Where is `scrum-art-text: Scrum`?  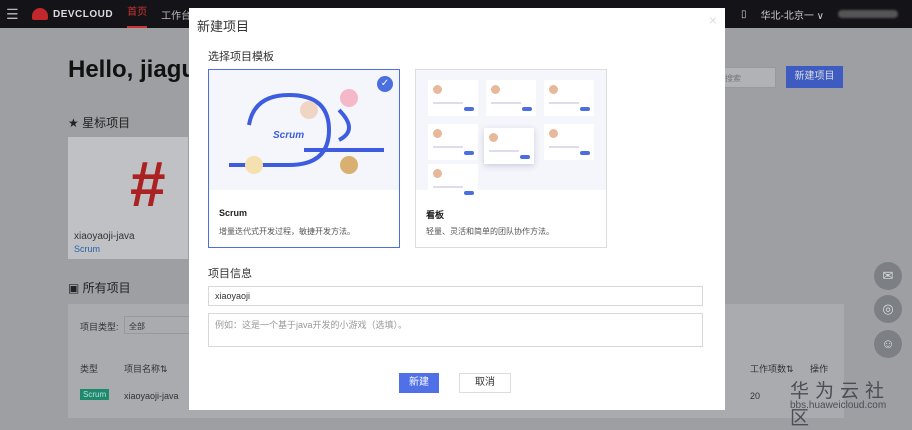
scrum-art-text: Scrum is located at coordinates (289, 135).